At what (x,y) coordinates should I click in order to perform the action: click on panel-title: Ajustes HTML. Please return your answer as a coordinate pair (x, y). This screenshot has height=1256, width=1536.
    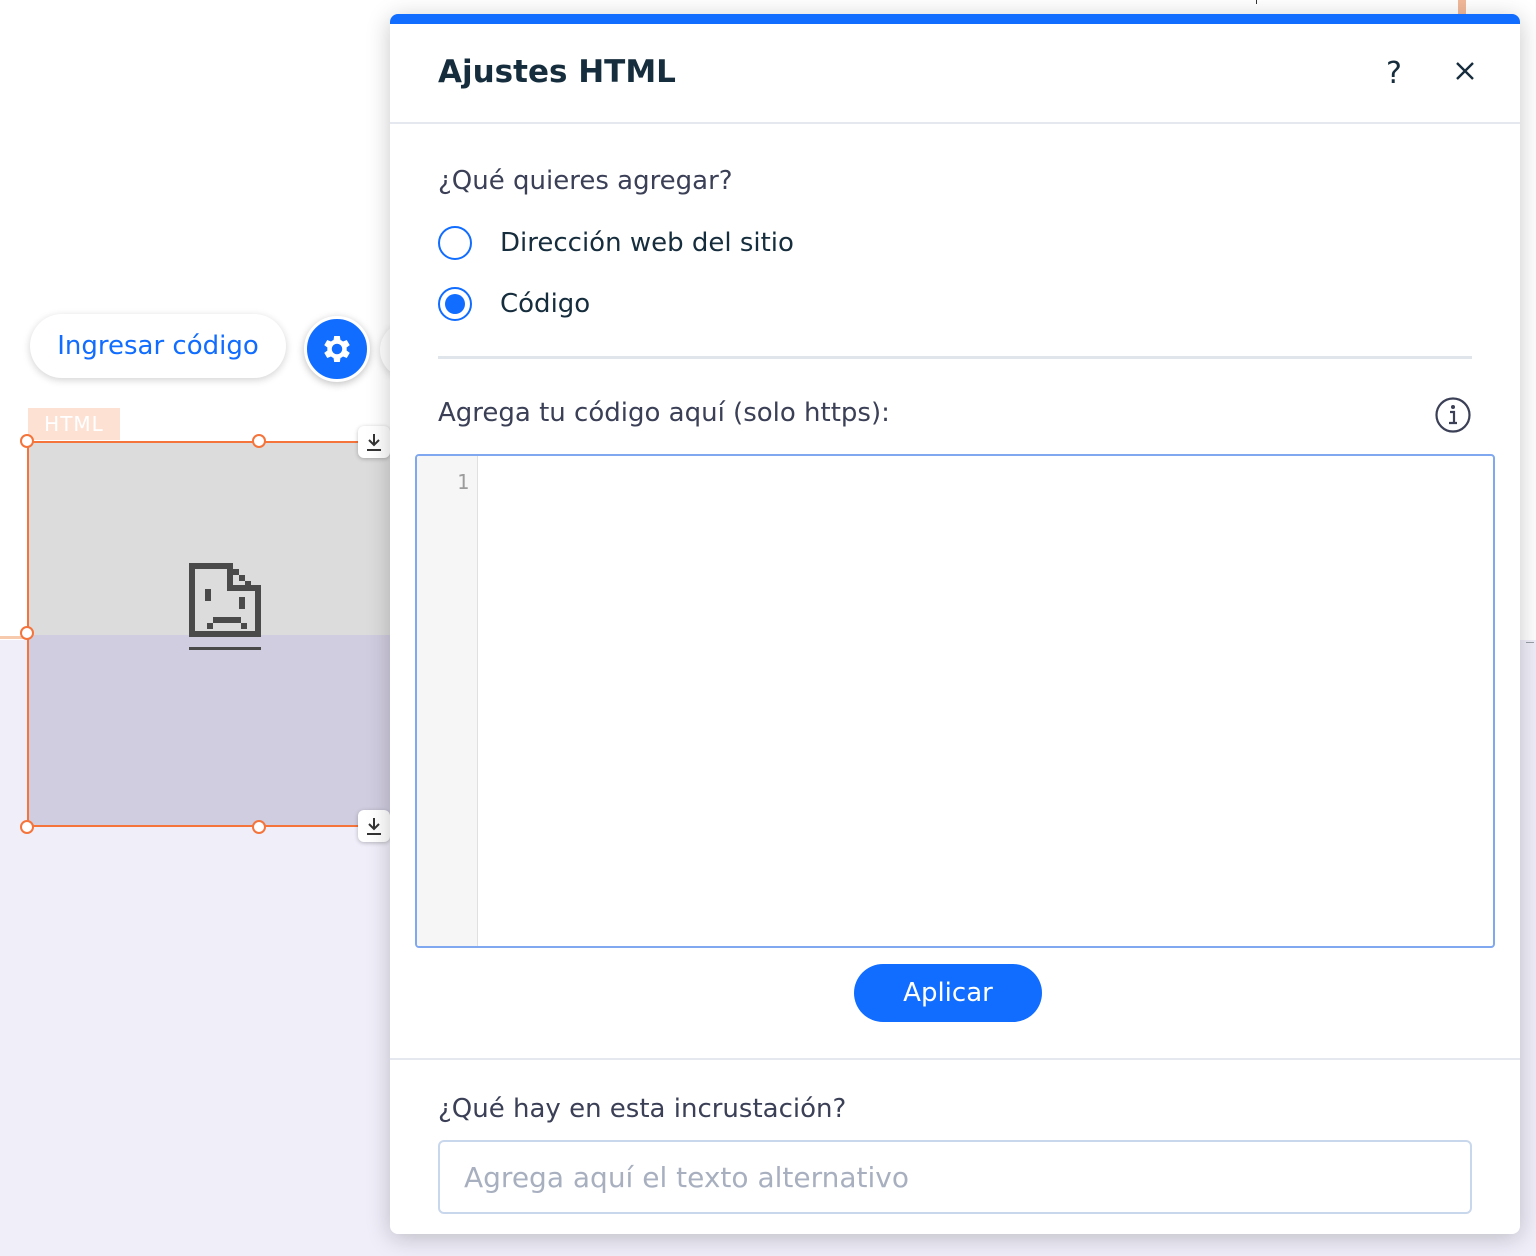
    Looking at the image, I should click on (557, 72).